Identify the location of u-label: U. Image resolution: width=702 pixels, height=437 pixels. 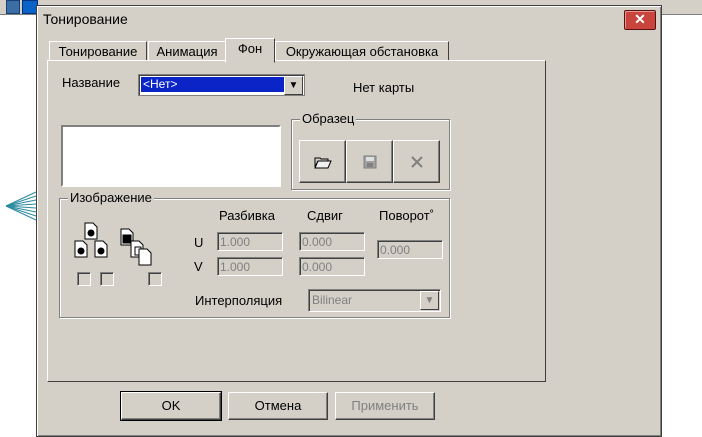
(199, 242).